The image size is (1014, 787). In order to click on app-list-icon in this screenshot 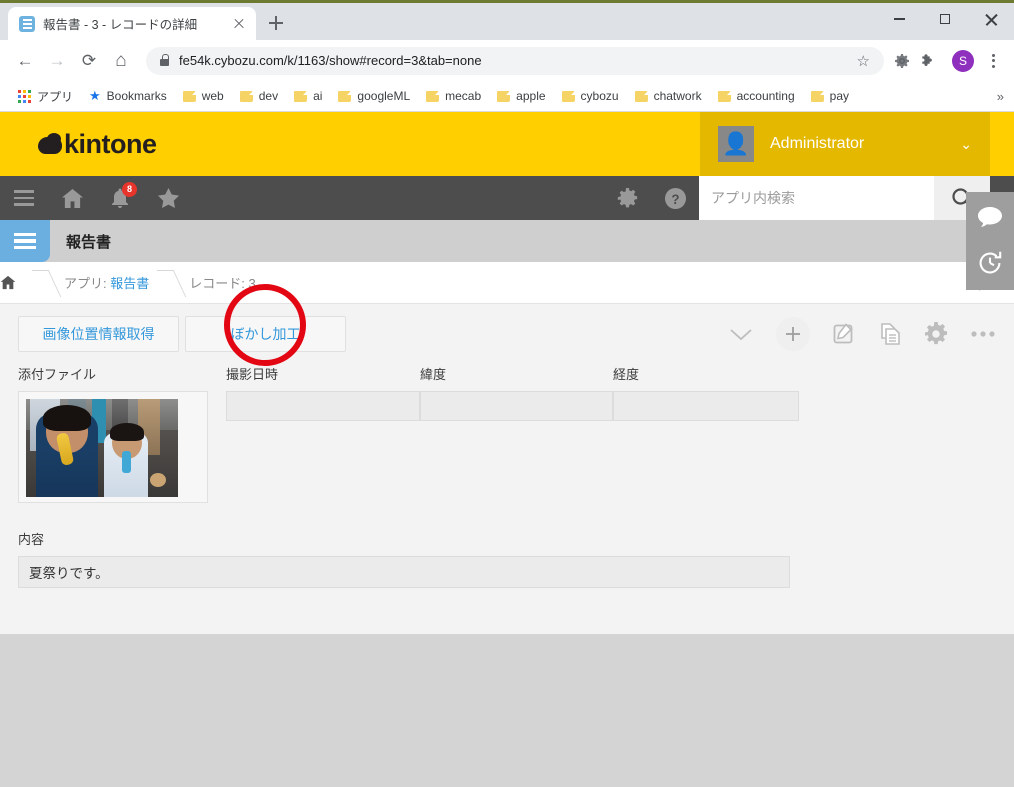, I will do `click(25, 241)`.